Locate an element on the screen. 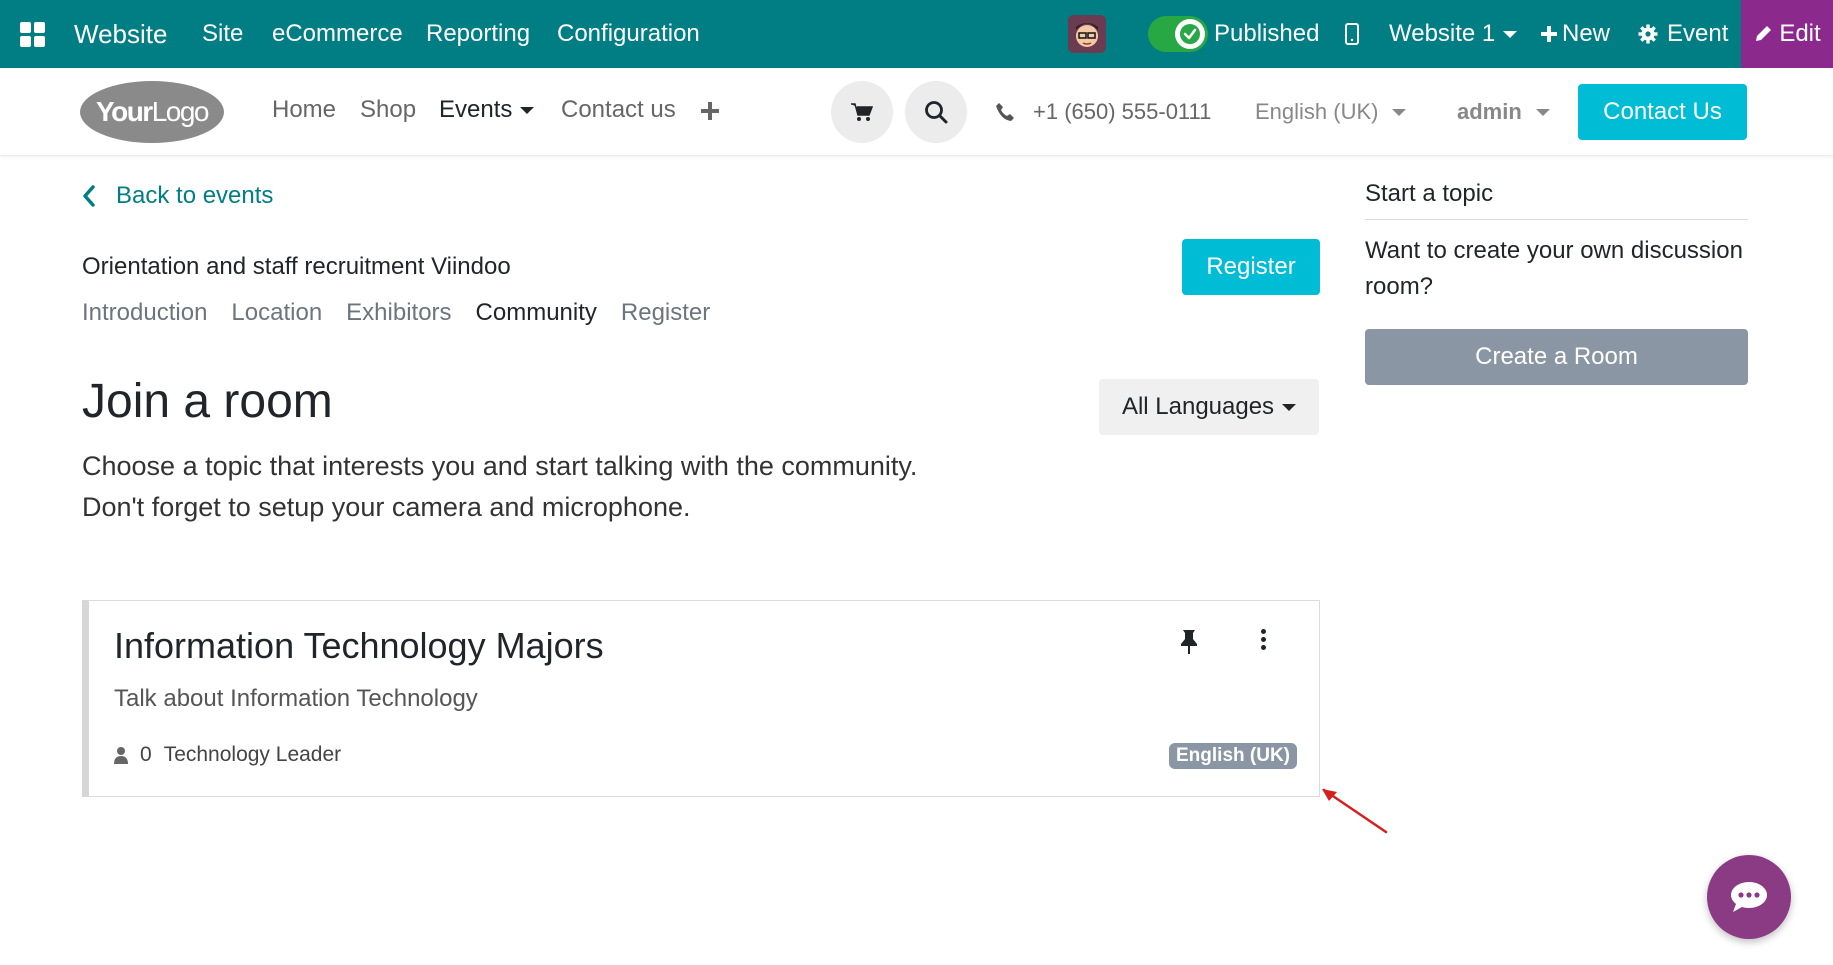  back-to-events-link: Back to events is located at coordinates (177, 196).